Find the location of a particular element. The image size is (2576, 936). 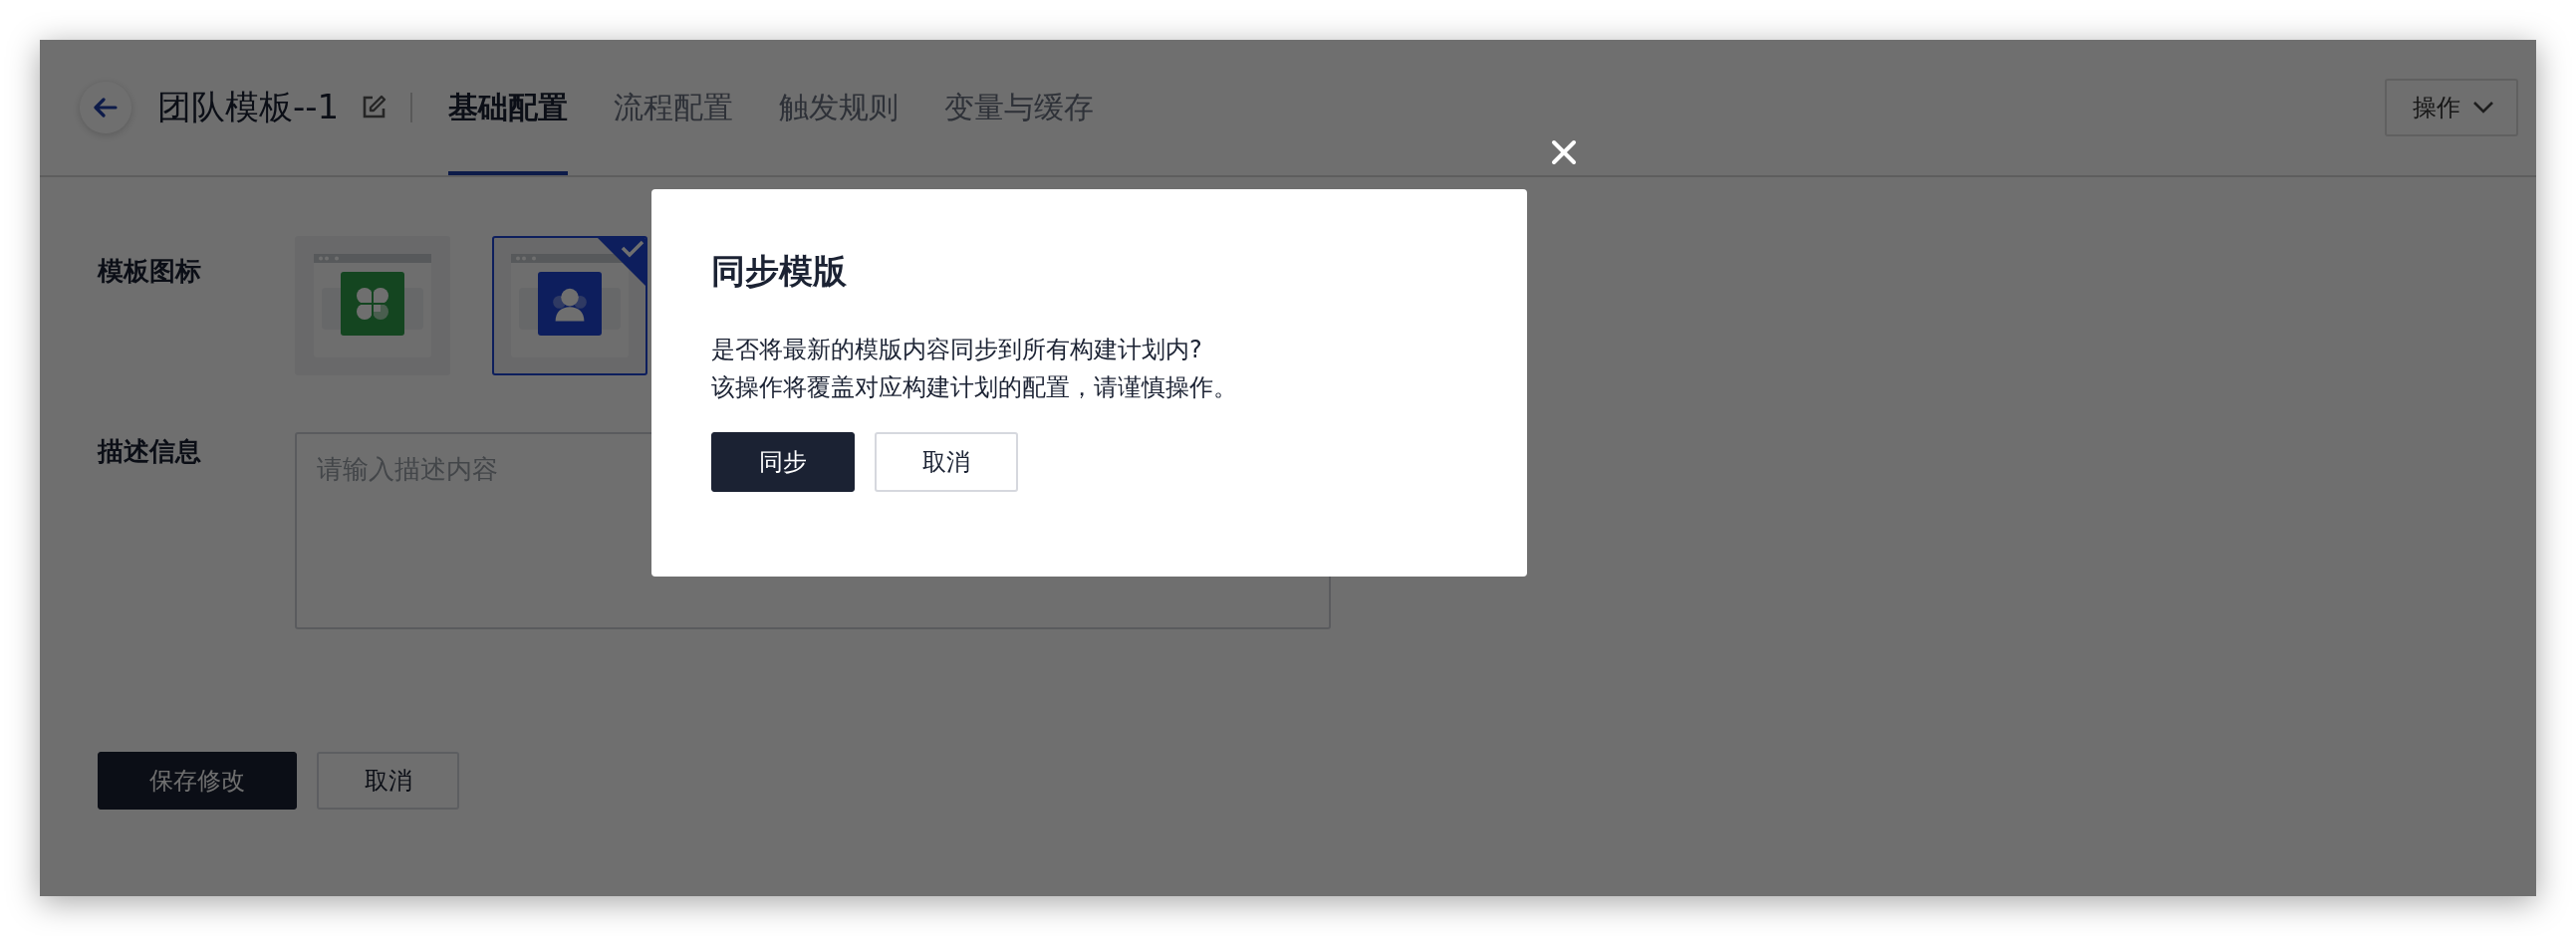

dialog-message: 该操作将覆盖对应构建计划的配置，请谨慎操作。 is located at coordinates (974, 387).